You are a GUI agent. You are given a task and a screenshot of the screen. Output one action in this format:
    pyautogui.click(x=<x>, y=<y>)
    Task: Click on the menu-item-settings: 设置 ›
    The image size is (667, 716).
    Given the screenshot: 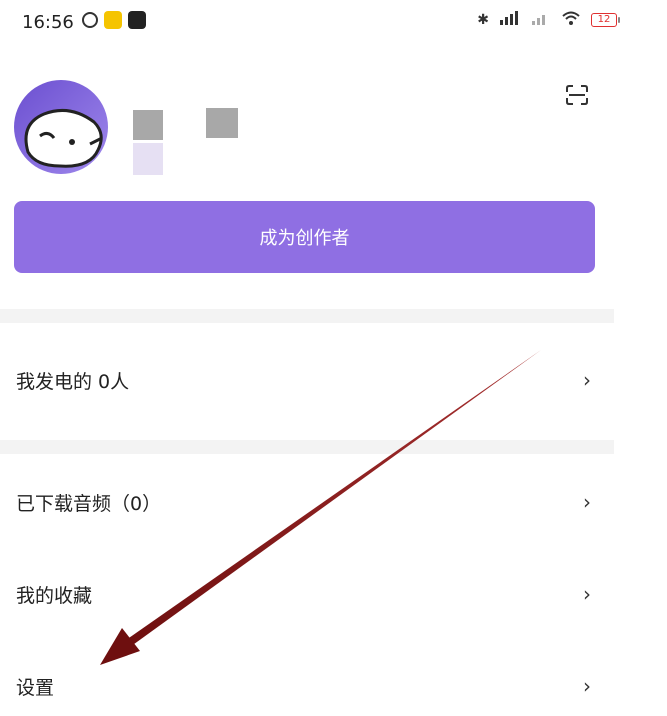 What is the action you would take?
    pyautogui.click(x=307, y=686)
    